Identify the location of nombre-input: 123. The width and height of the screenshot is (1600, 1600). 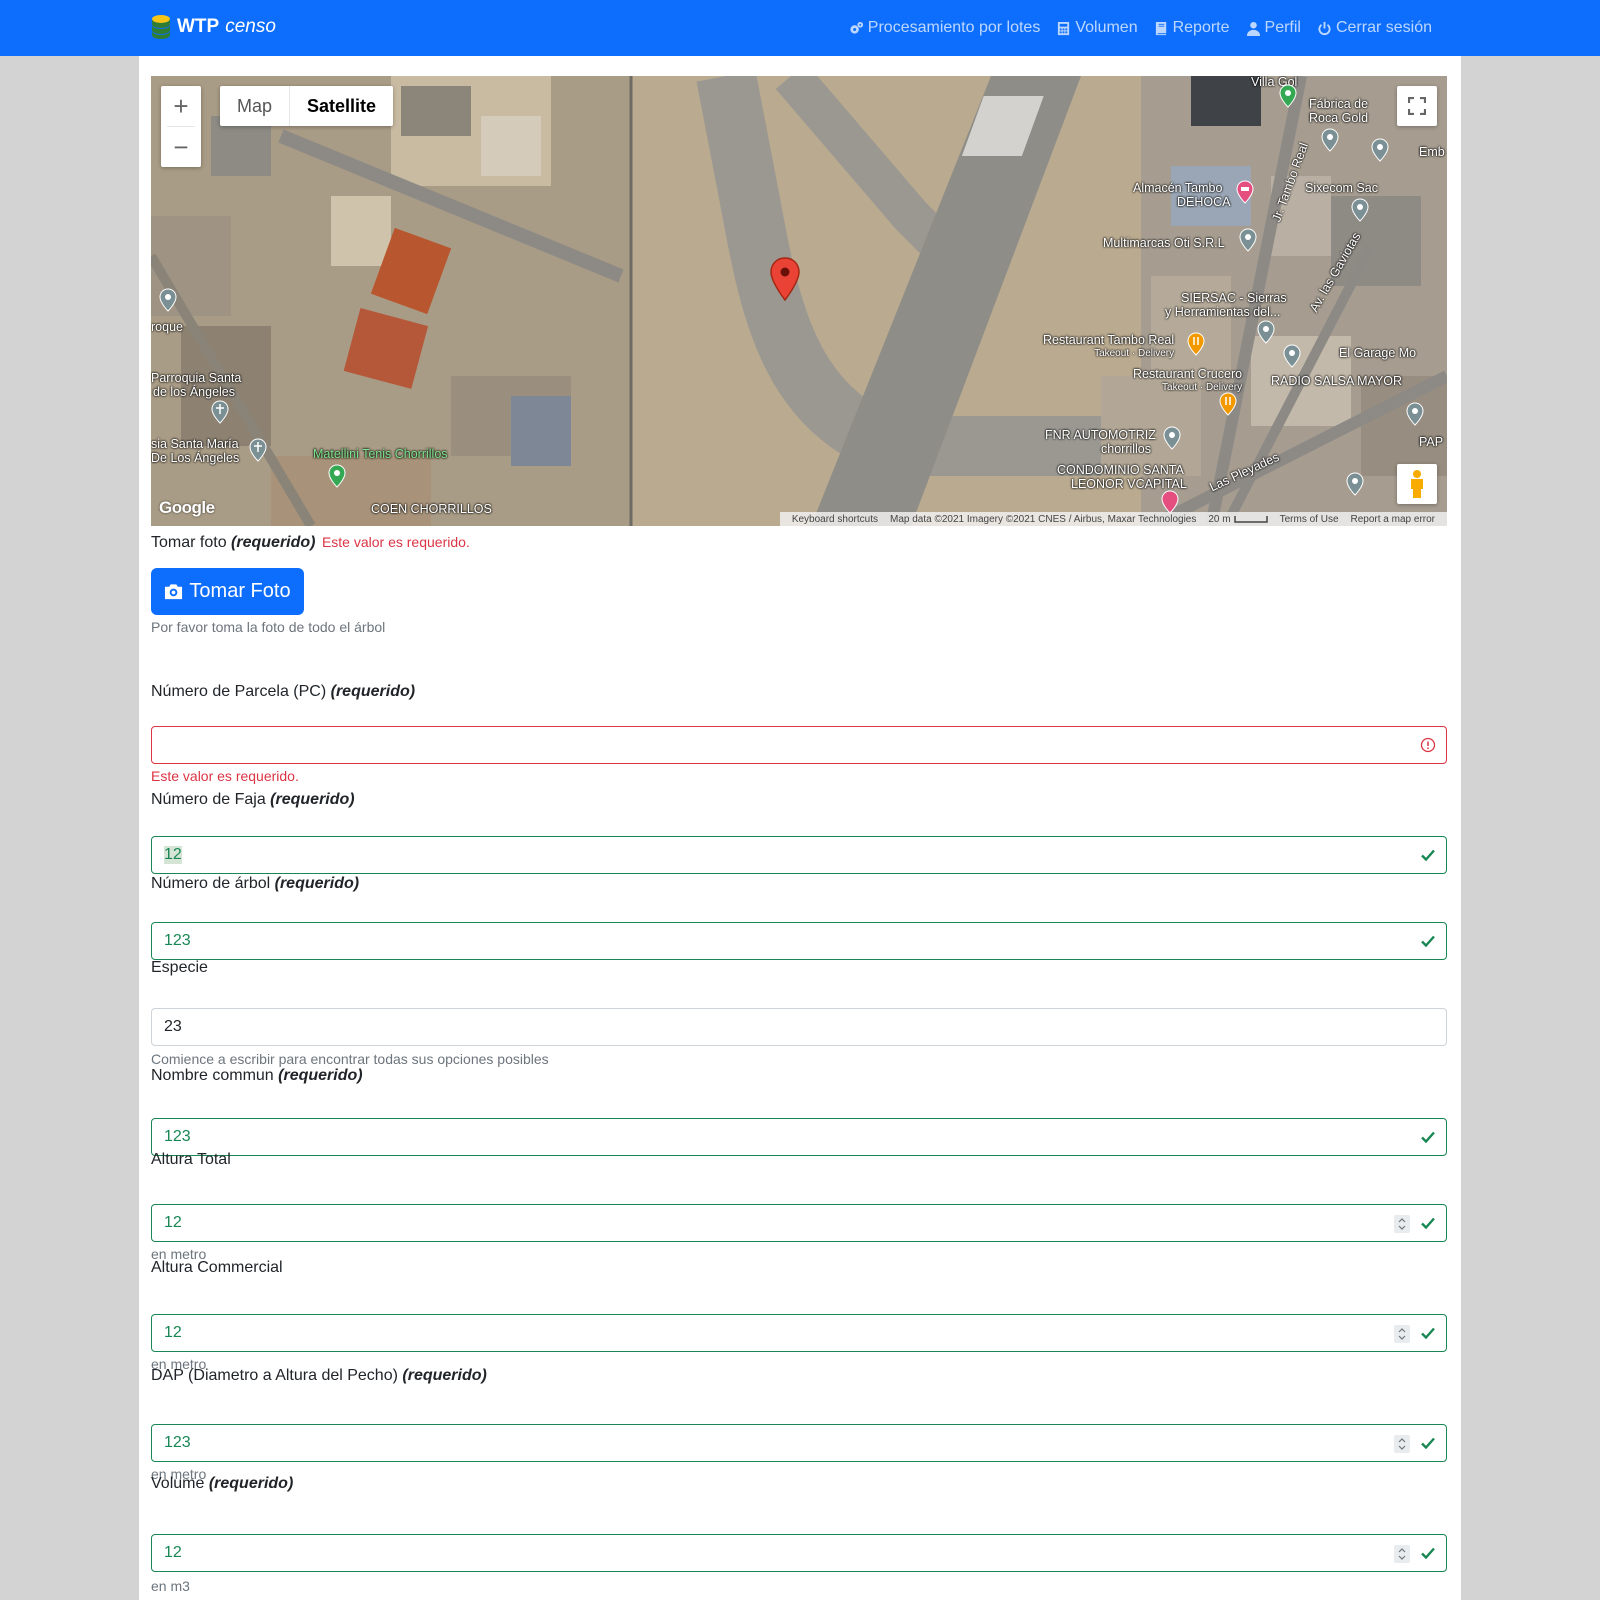
(799, 1137).